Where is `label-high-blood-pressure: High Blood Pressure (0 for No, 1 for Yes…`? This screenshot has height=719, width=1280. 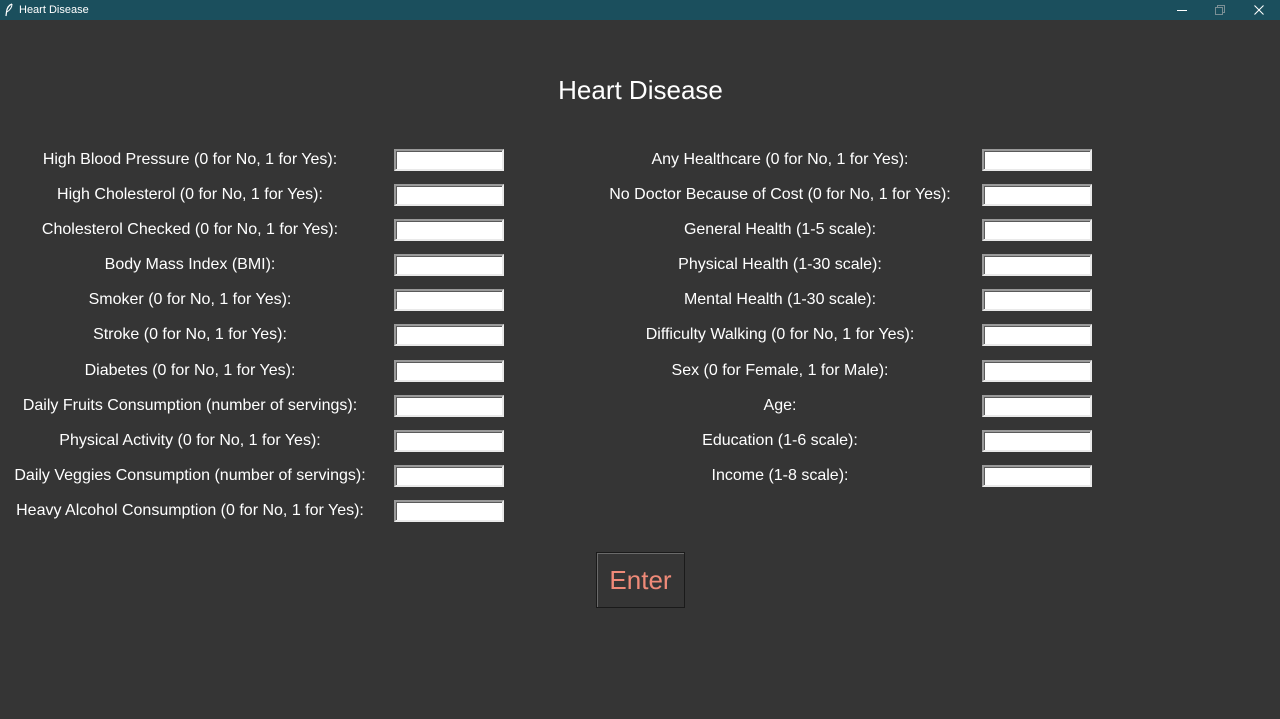 label-high-blood-pressure: High Blood Pressure (0 for No, 1 for Yes… is located at coordinates (190, 159).